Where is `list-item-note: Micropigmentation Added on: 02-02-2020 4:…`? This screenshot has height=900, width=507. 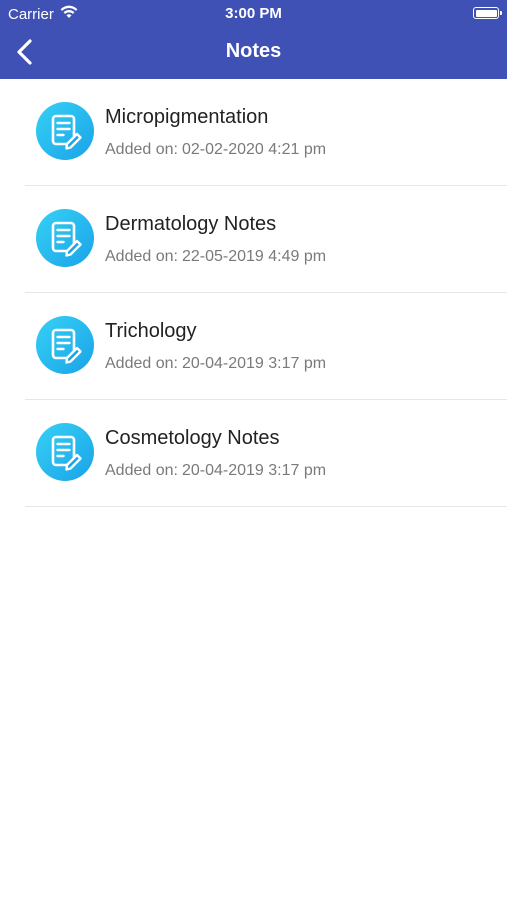 list-item-note: Micropigmentation Added on: 02-02-2020 4:… is located at coordinates (266, 132).